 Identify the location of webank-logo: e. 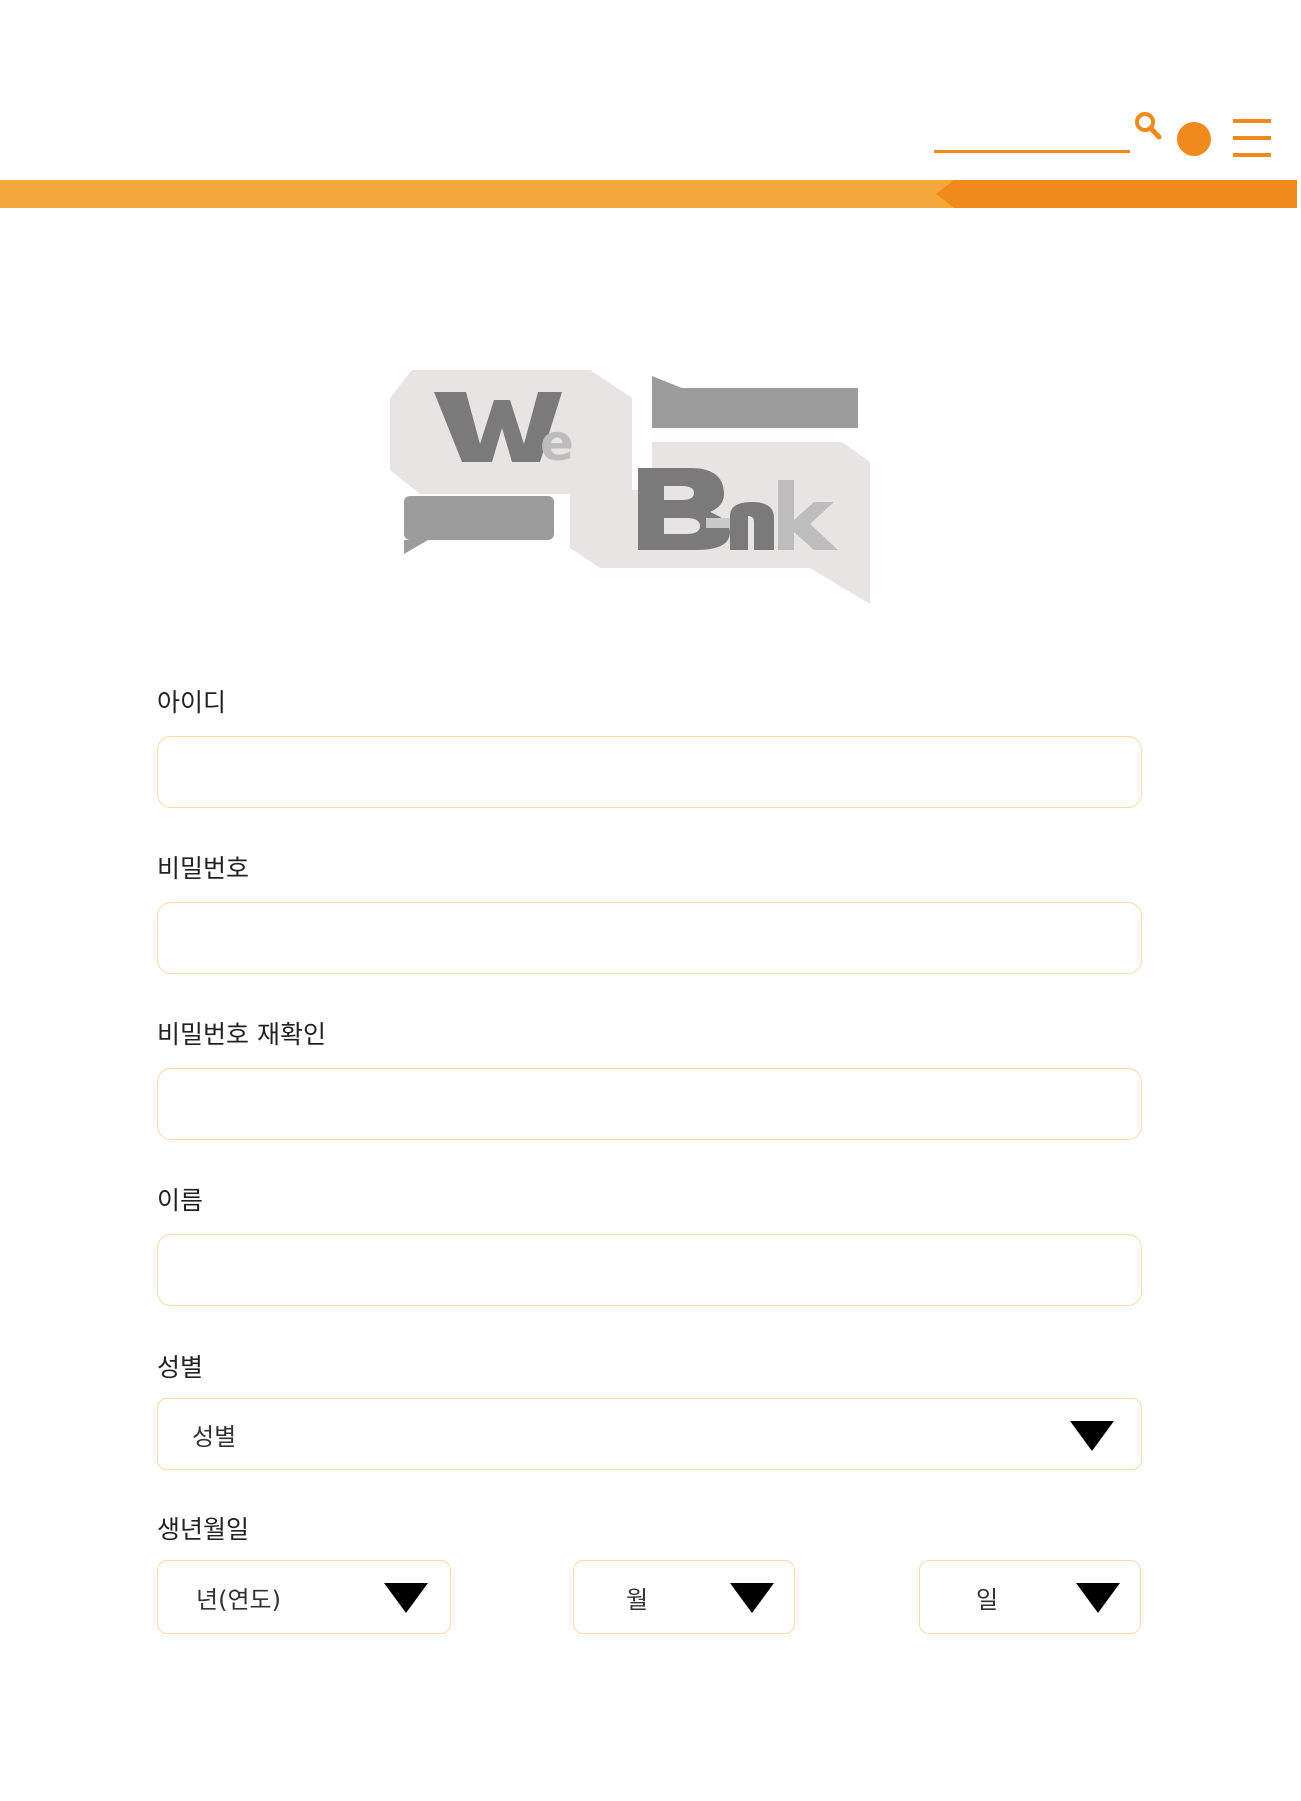
(630, 487).